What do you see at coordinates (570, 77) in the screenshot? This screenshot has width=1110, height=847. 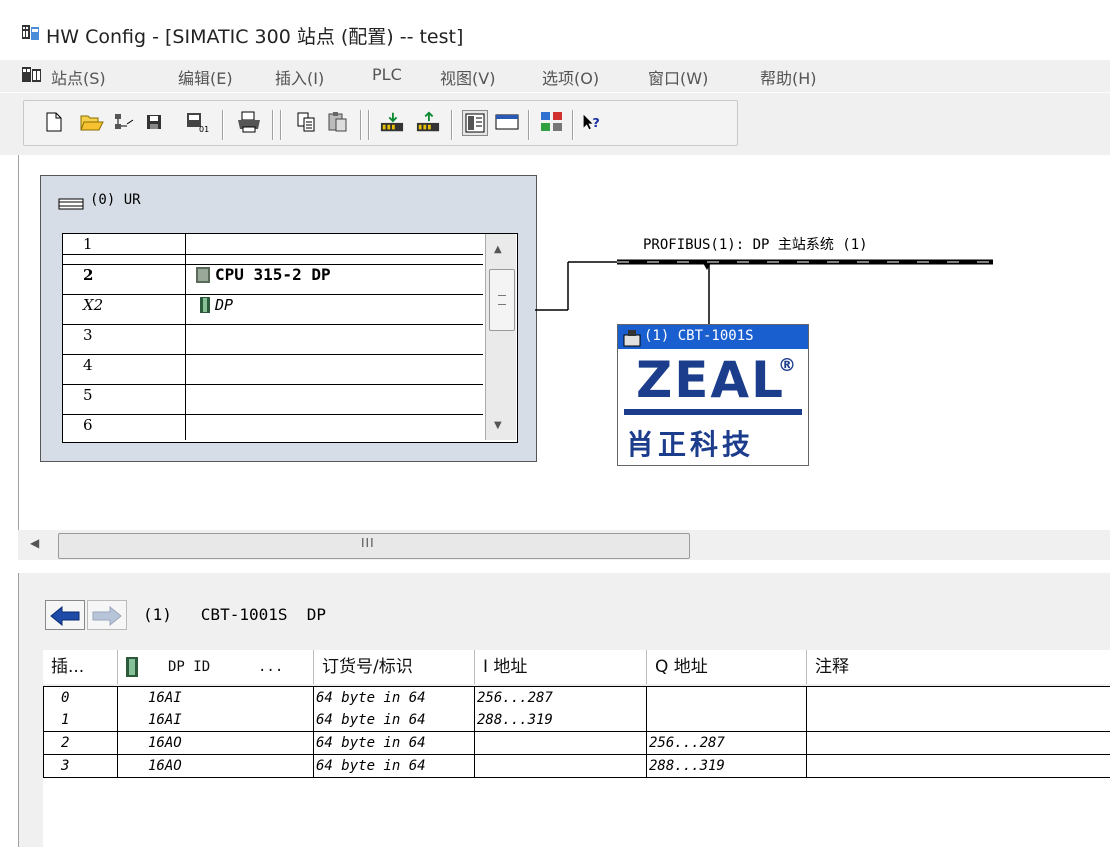 I see `menu-options: 选项(O)` at bounding box center [570, 77].